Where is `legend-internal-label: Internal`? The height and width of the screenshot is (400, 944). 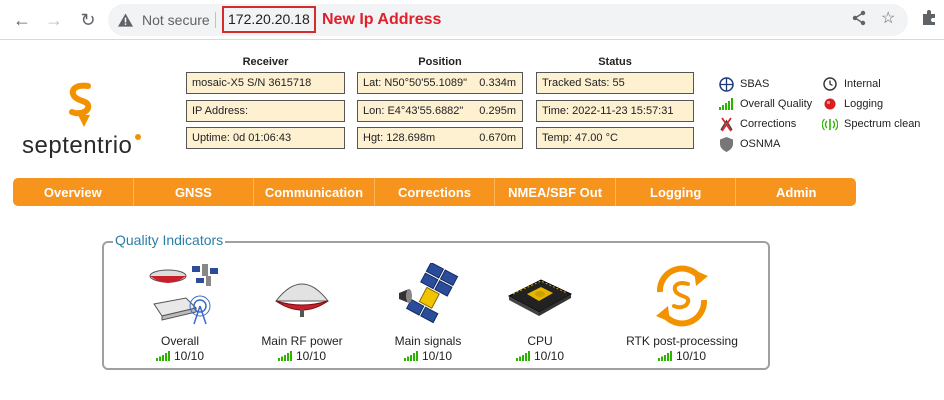
legend-internal-label: Internal is located at coordinates (862, 84).